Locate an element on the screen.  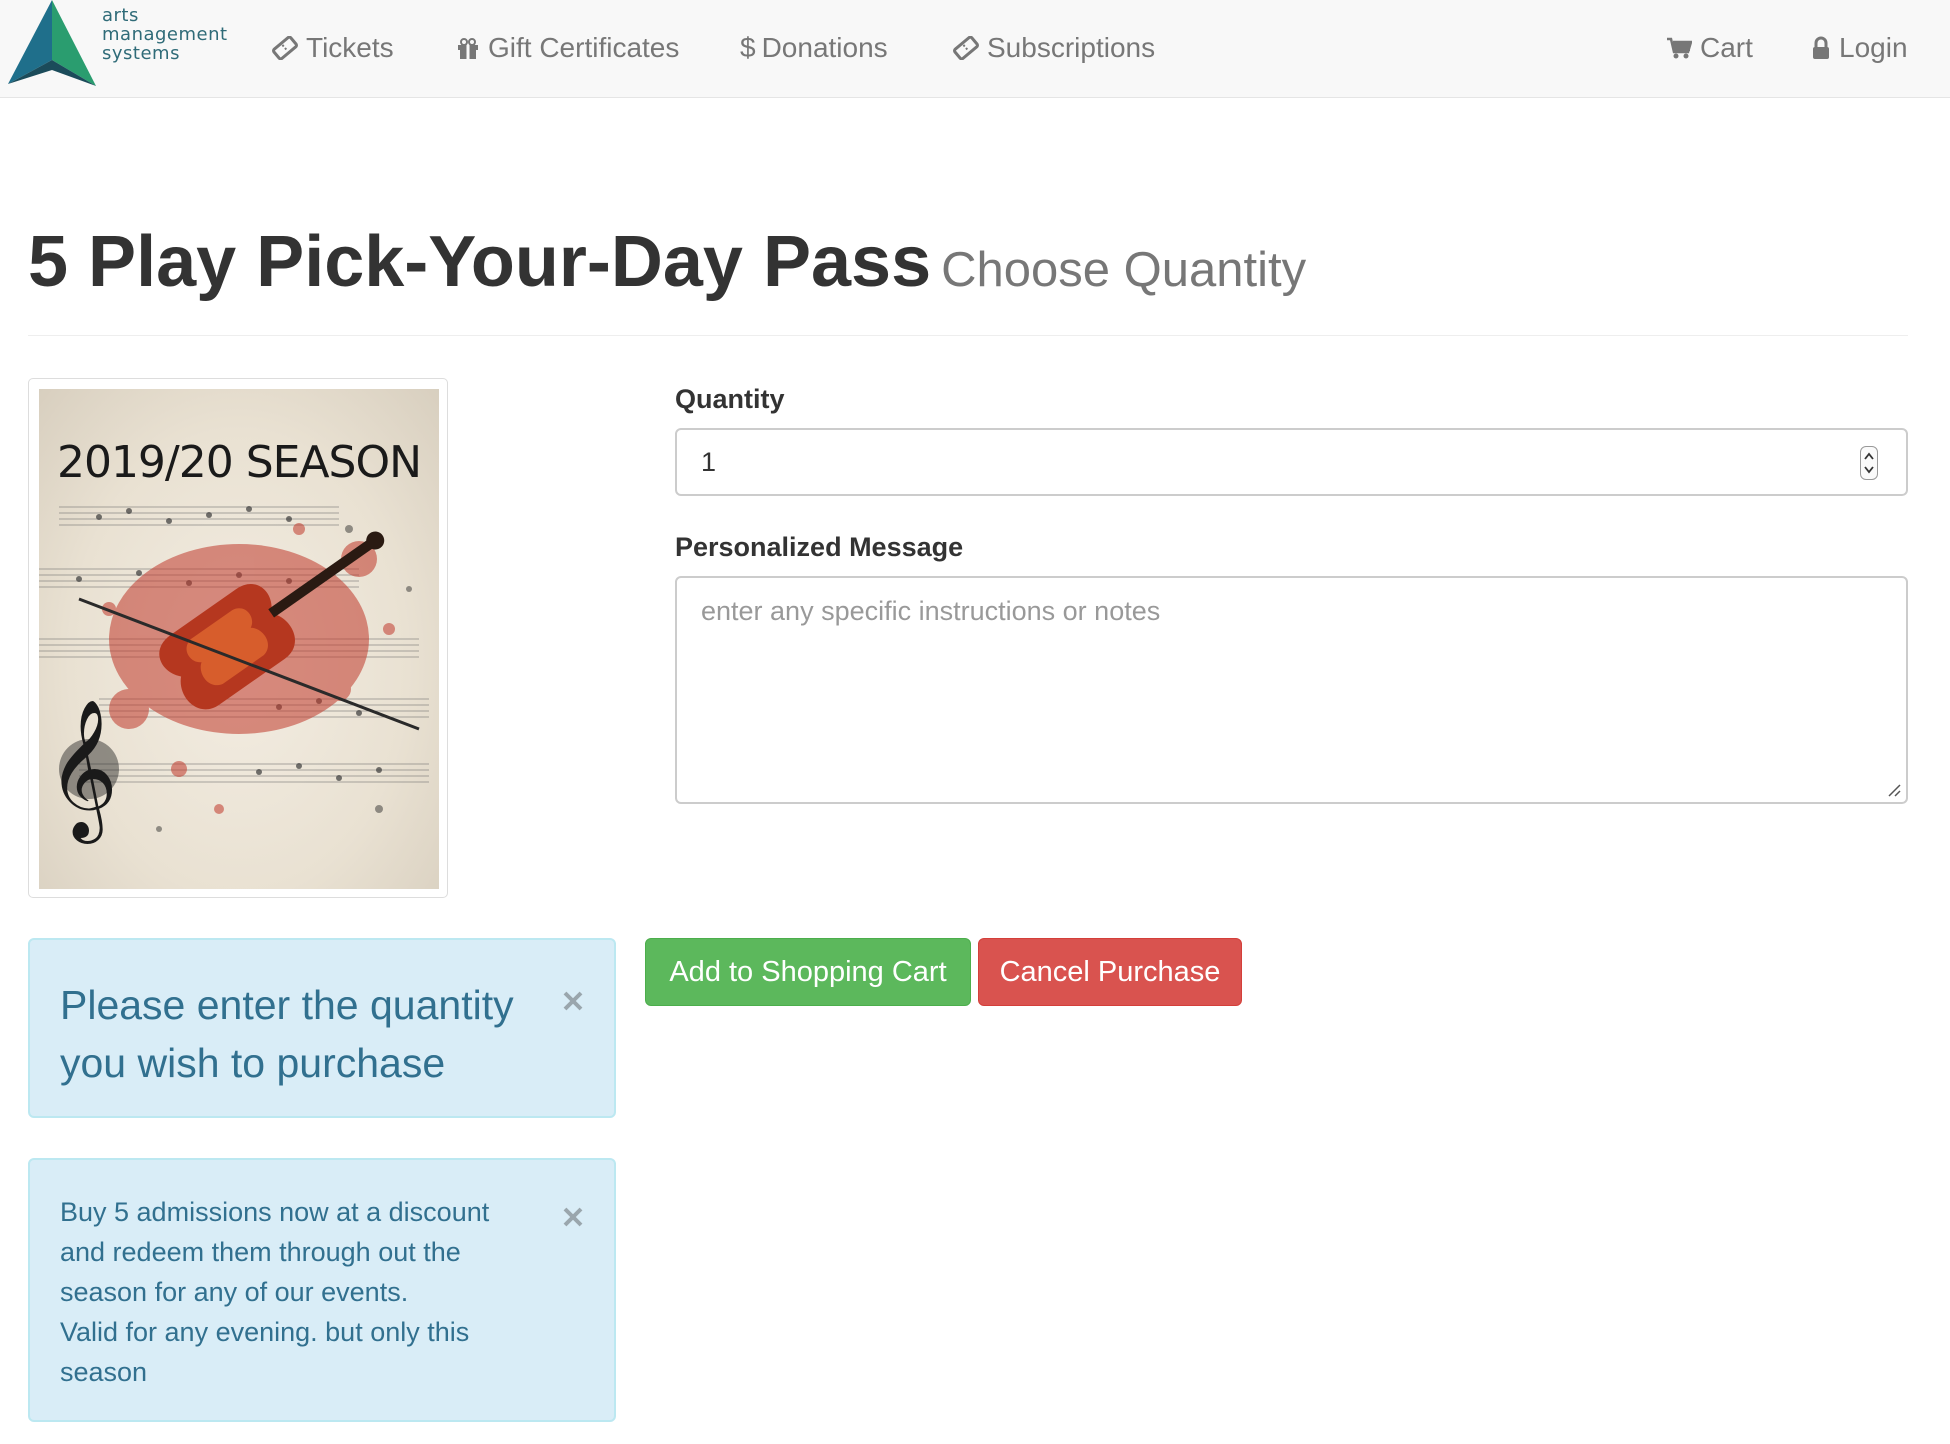
quantity-input: 1 is located at coordinates (1291, 462).